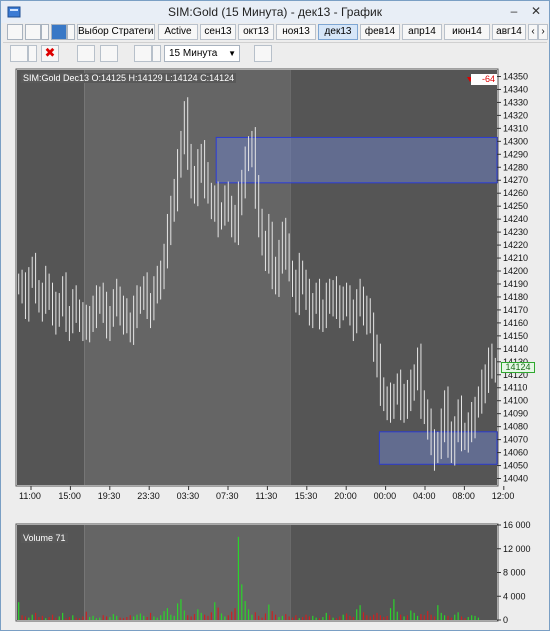 Image resolution: width=550 pixels, height=631 pixels. I want to click on y-tick-label: 14240, so click(515, 219).